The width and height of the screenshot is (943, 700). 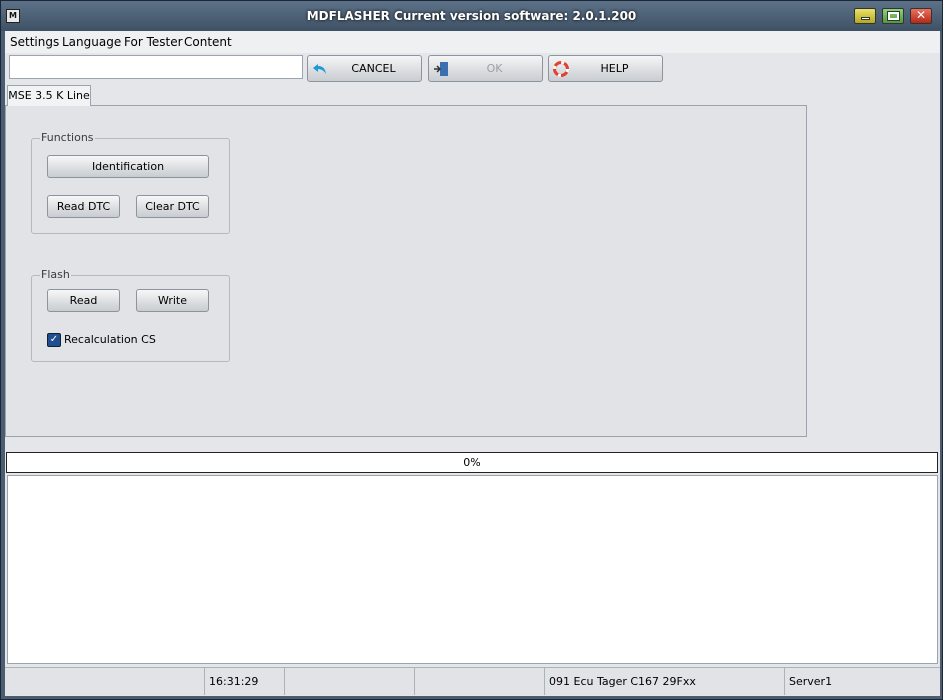 What do you see at coordinates (485, 68) in the screenshot?
I see `ok-button: OK` at bounding box center [485, 68].